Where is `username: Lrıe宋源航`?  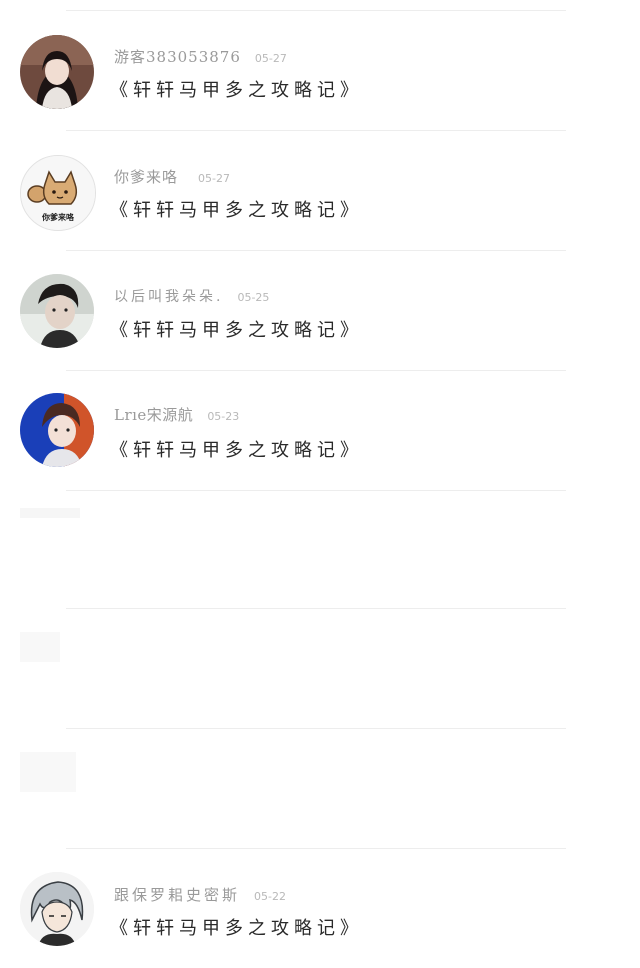
username: Lrıe宋源航 is located at coordinates (153, 415).